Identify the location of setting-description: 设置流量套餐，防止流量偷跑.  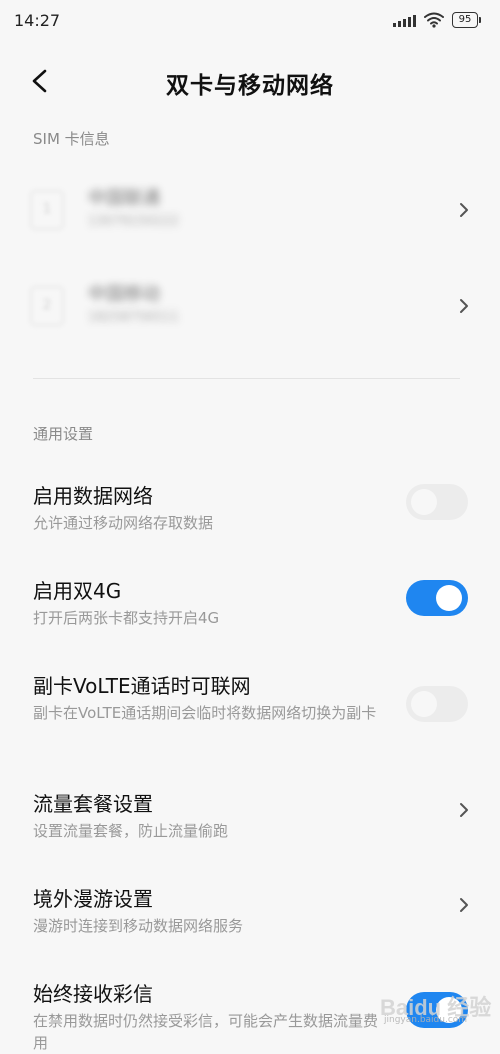
(131, 831).